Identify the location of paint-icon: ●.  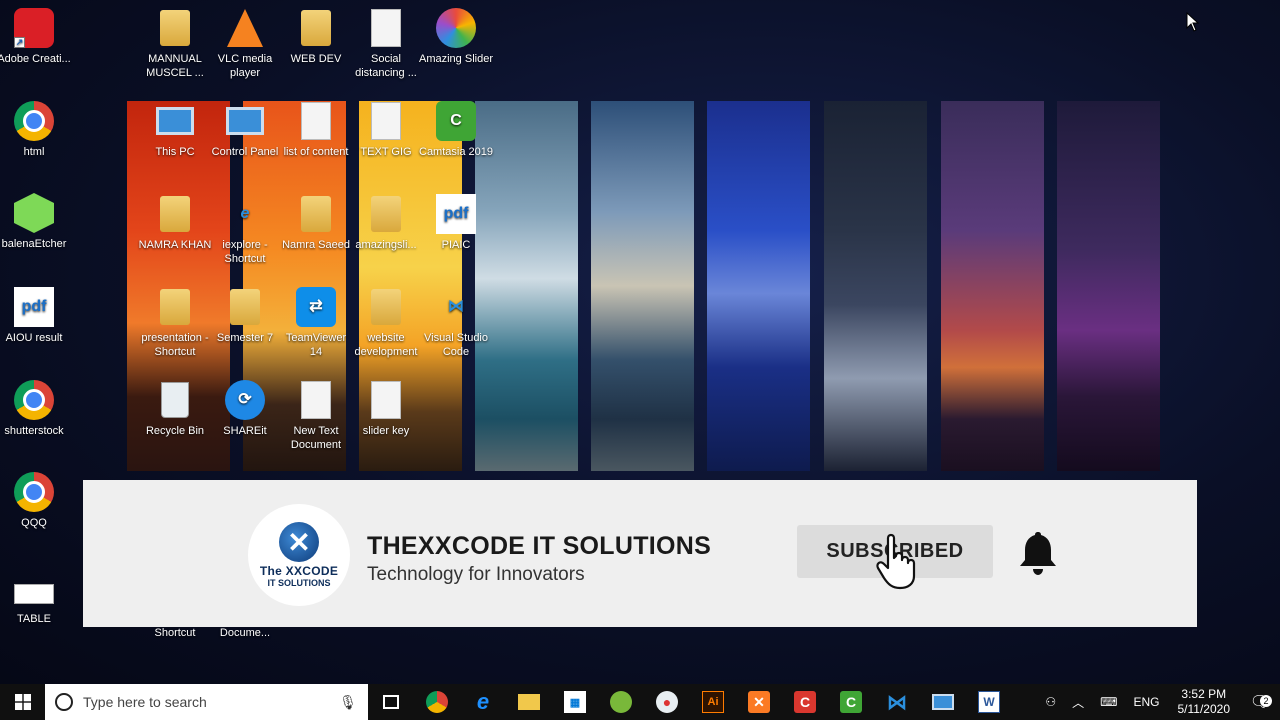
(667, 702).